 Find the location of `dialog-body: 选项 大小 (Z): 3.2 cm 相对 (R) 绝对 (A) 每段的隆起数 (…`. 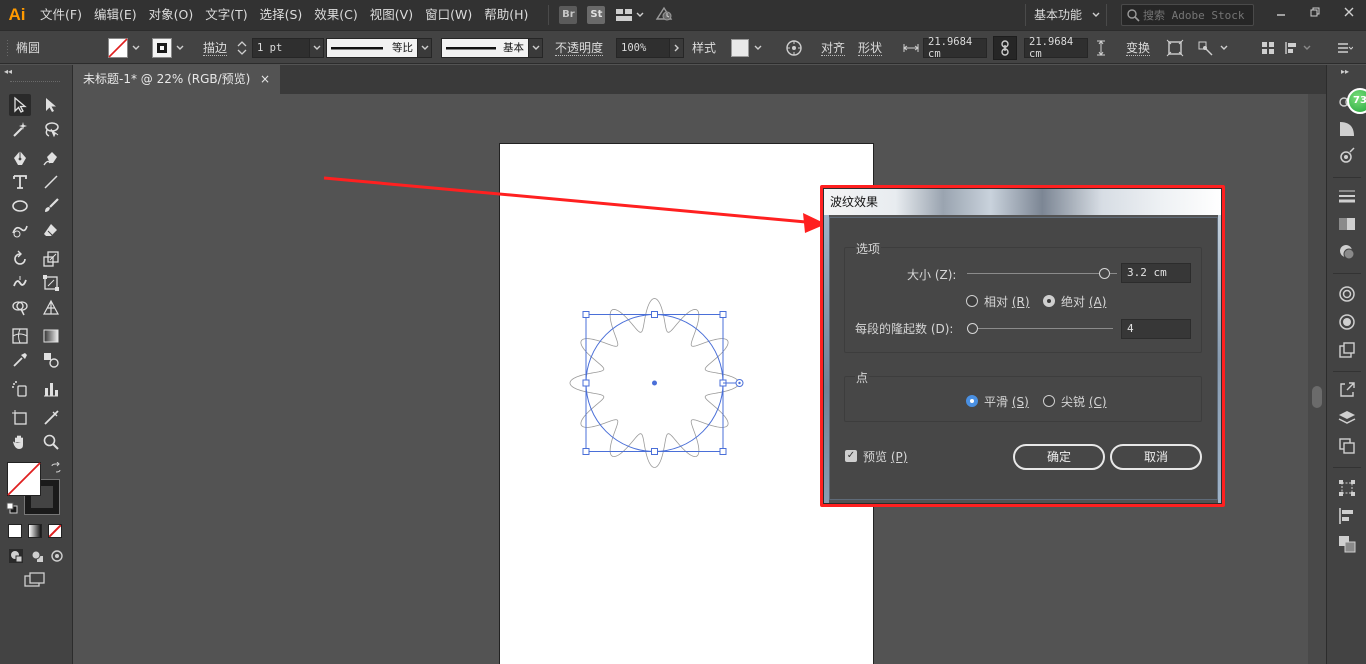

dialog-body: 选项 大小 (Z): 3.2 cm 相对 (R) 绝对 (A) 每段的隆起数 (… is located at coordinates (1023, 358).